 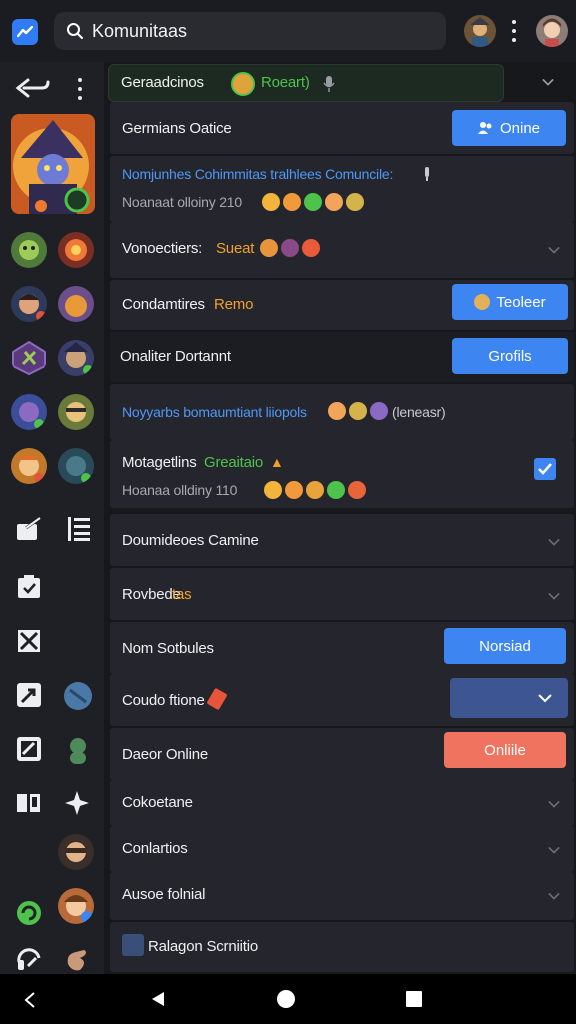 I want to click on sidebar-more-icon, so click(x=80, y=89).